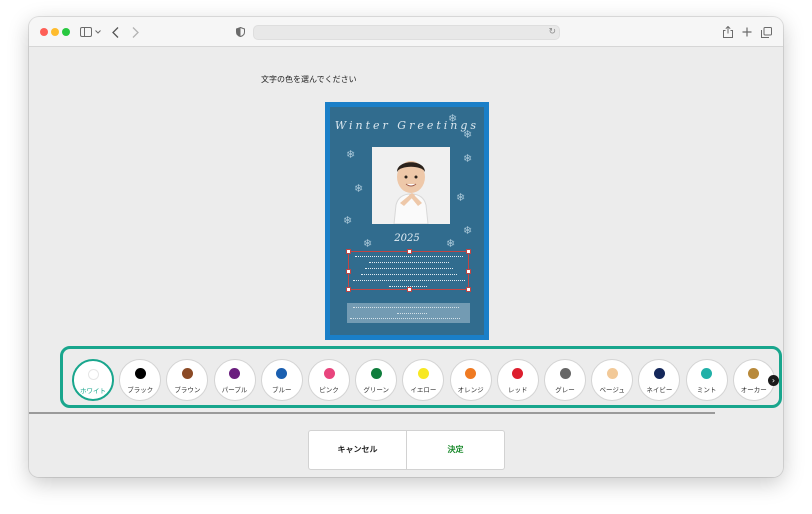  What do you see at coordinates (98, 32) in the screenshot?
I see `chevron-down-icon` at bounding box center [98, 32].